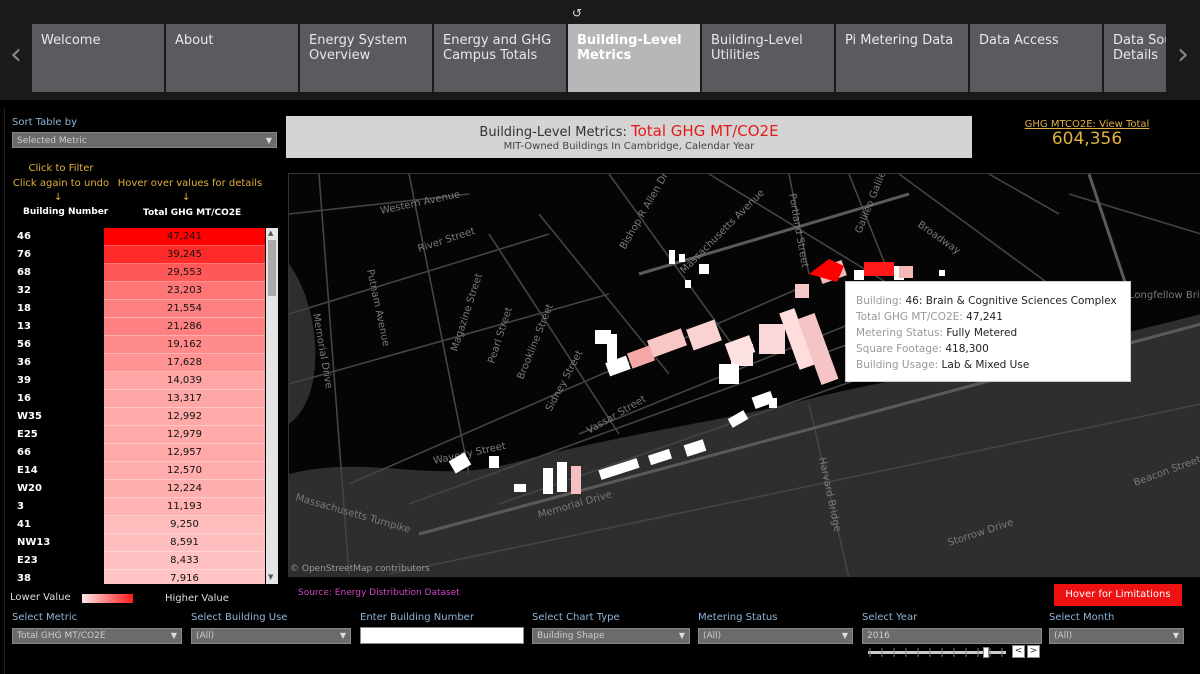 The width and height of the screenshot is (1200, 674). I want to click on building-number: 66, so click(24, 452).